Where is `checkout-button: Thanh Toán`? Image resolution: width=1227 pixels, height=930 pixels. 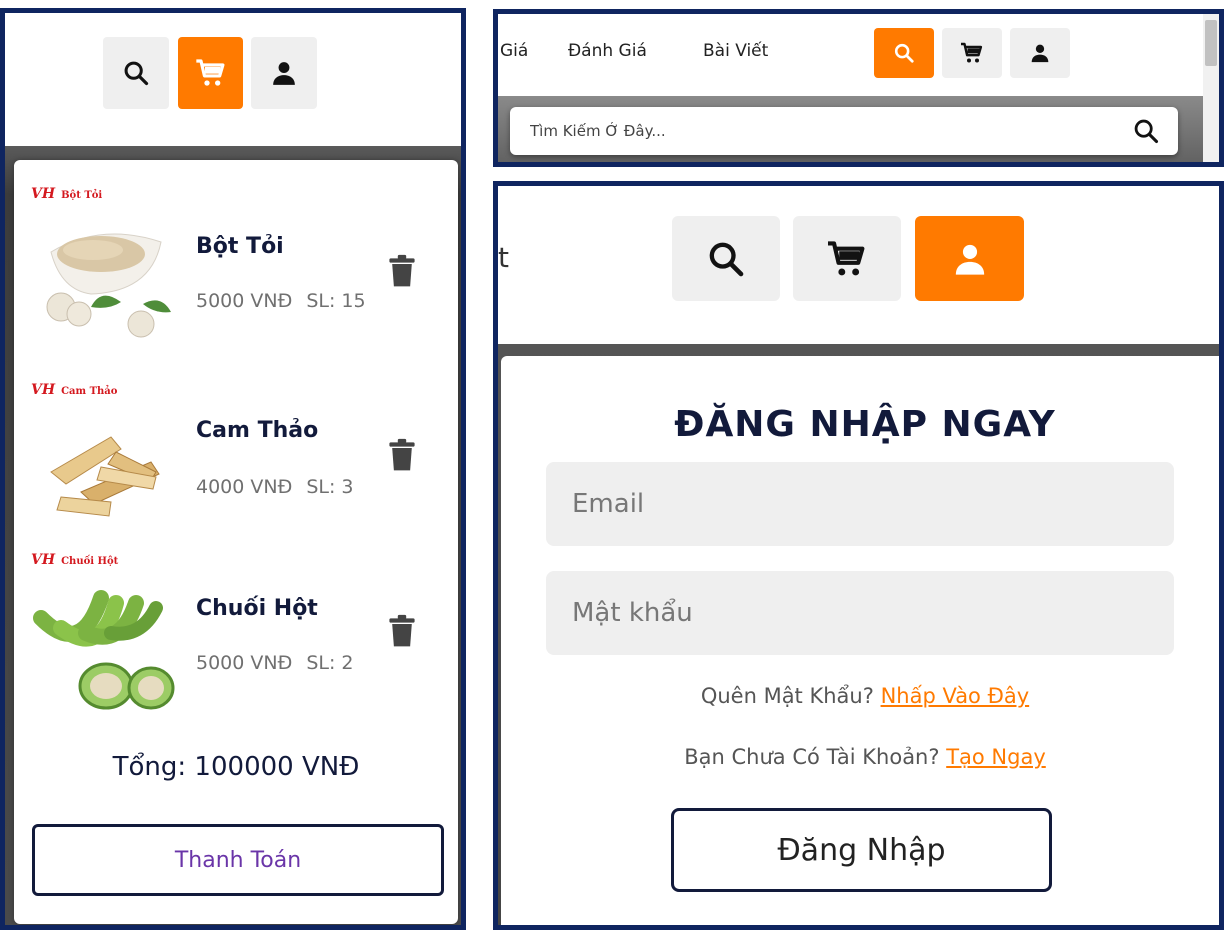 checkout-button: Thanh Toán is located at coordinates (238, 860).